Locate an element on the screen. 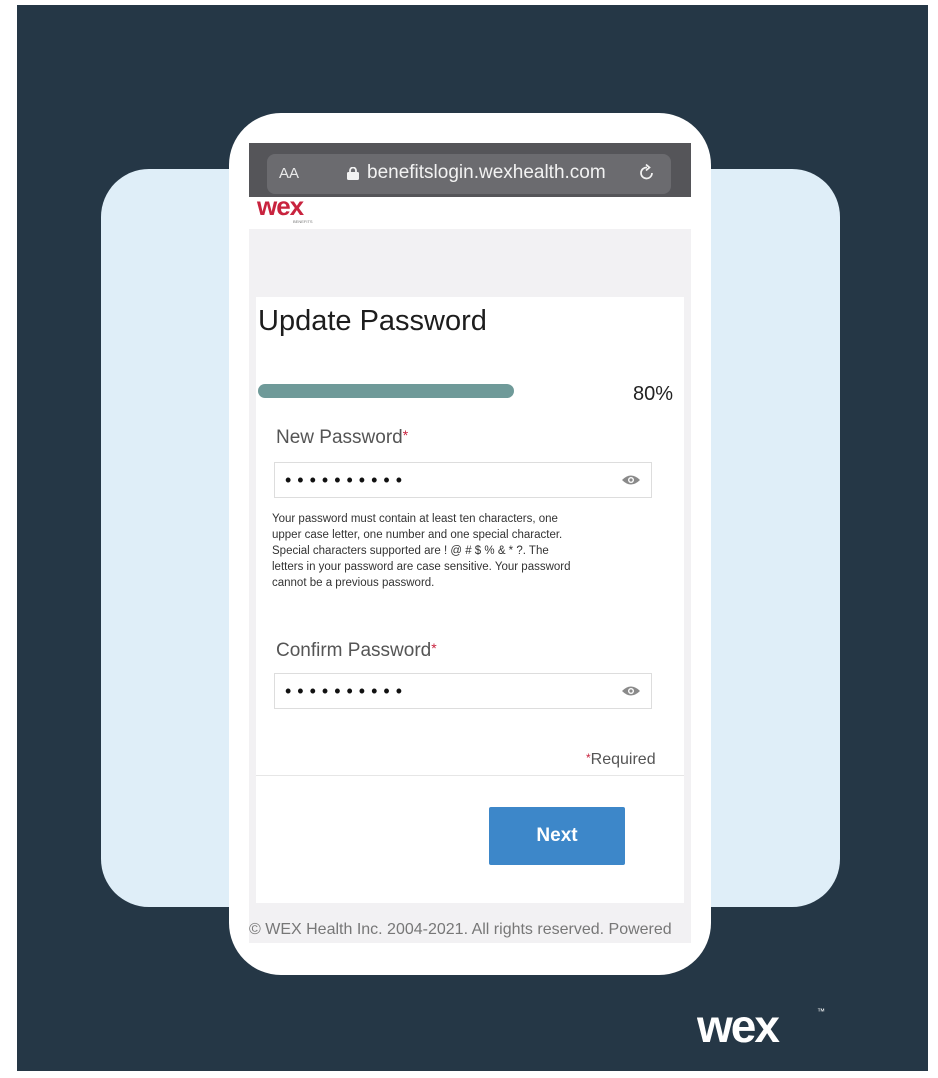 The height and width of the screenshot is (1078, 938). required-note-text: Required is located at coordinates (623, 759).